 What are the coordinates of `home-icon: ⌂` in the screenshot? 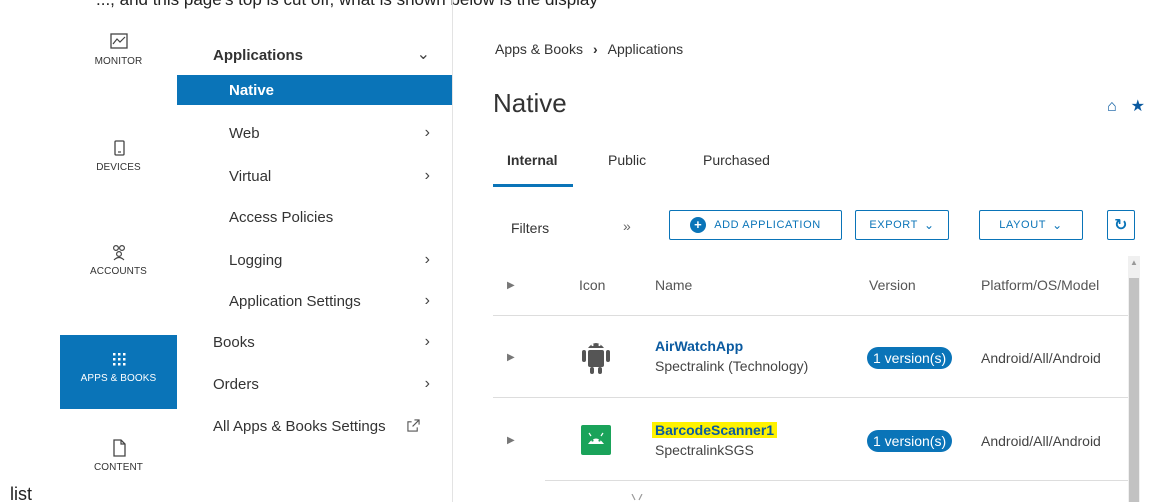 It's located at (1112, 106).